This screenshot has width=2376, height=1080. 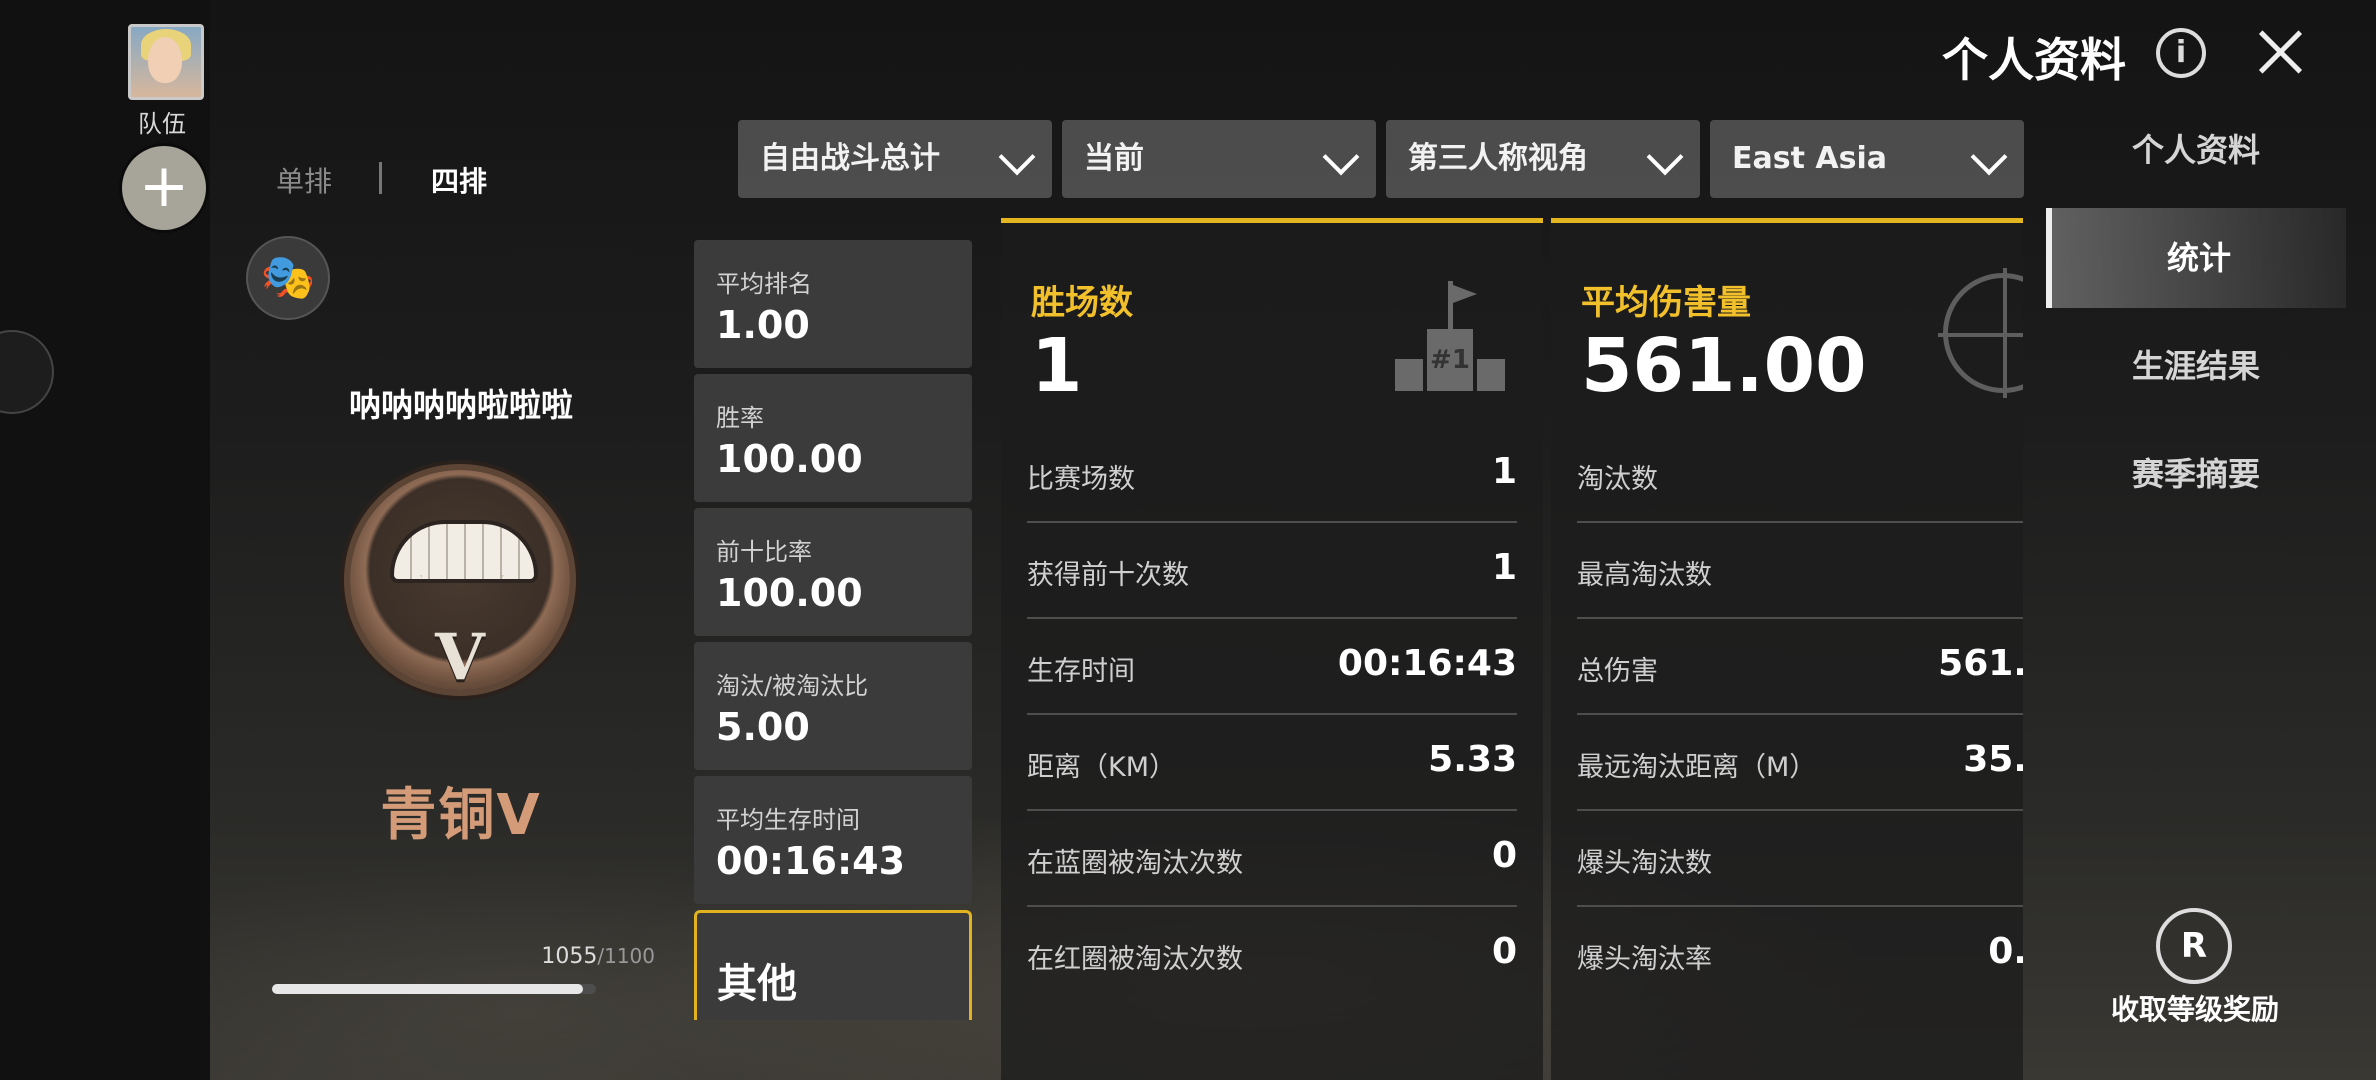 I want to click on stat-row: 总伤害 561., so click(x=1800, y=666).